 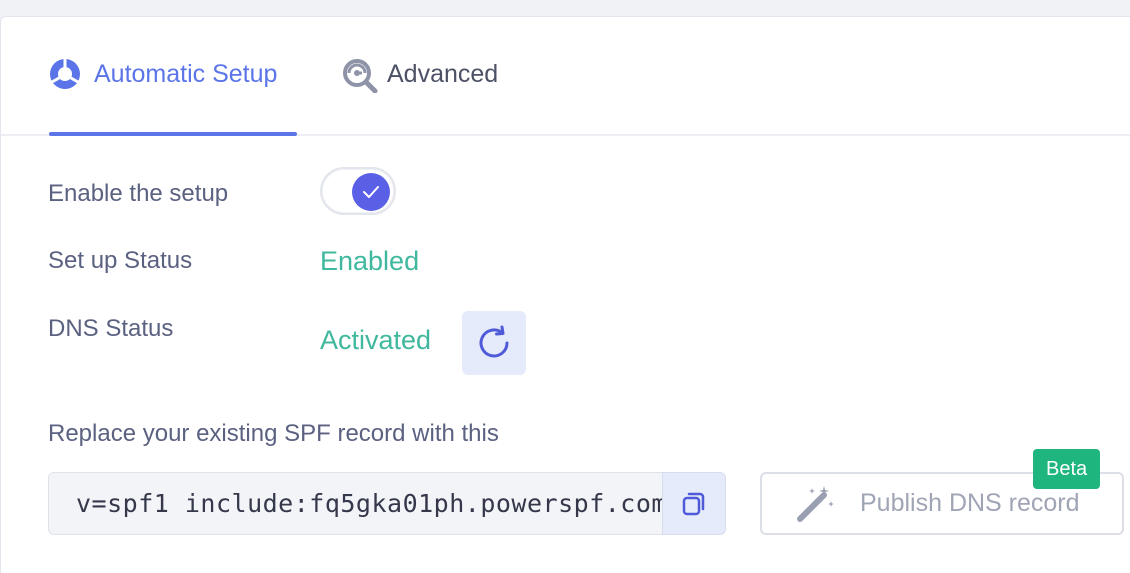 I want to click on tab-automatic-setup-label: Automatic Setup, so click(x=186, y=73).